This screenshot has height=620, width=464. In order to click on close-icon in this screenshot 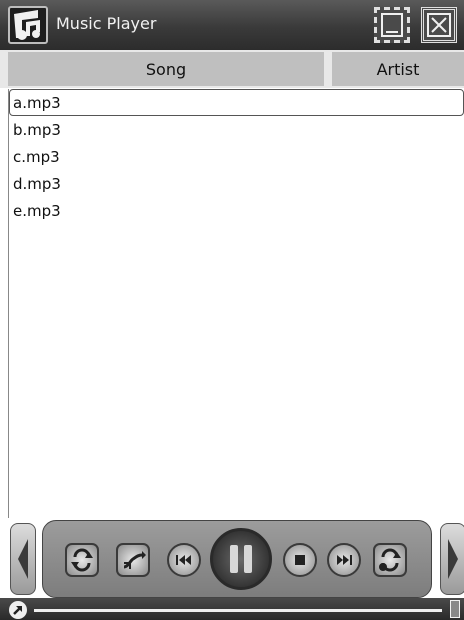, I will do `click(439, 25)`.